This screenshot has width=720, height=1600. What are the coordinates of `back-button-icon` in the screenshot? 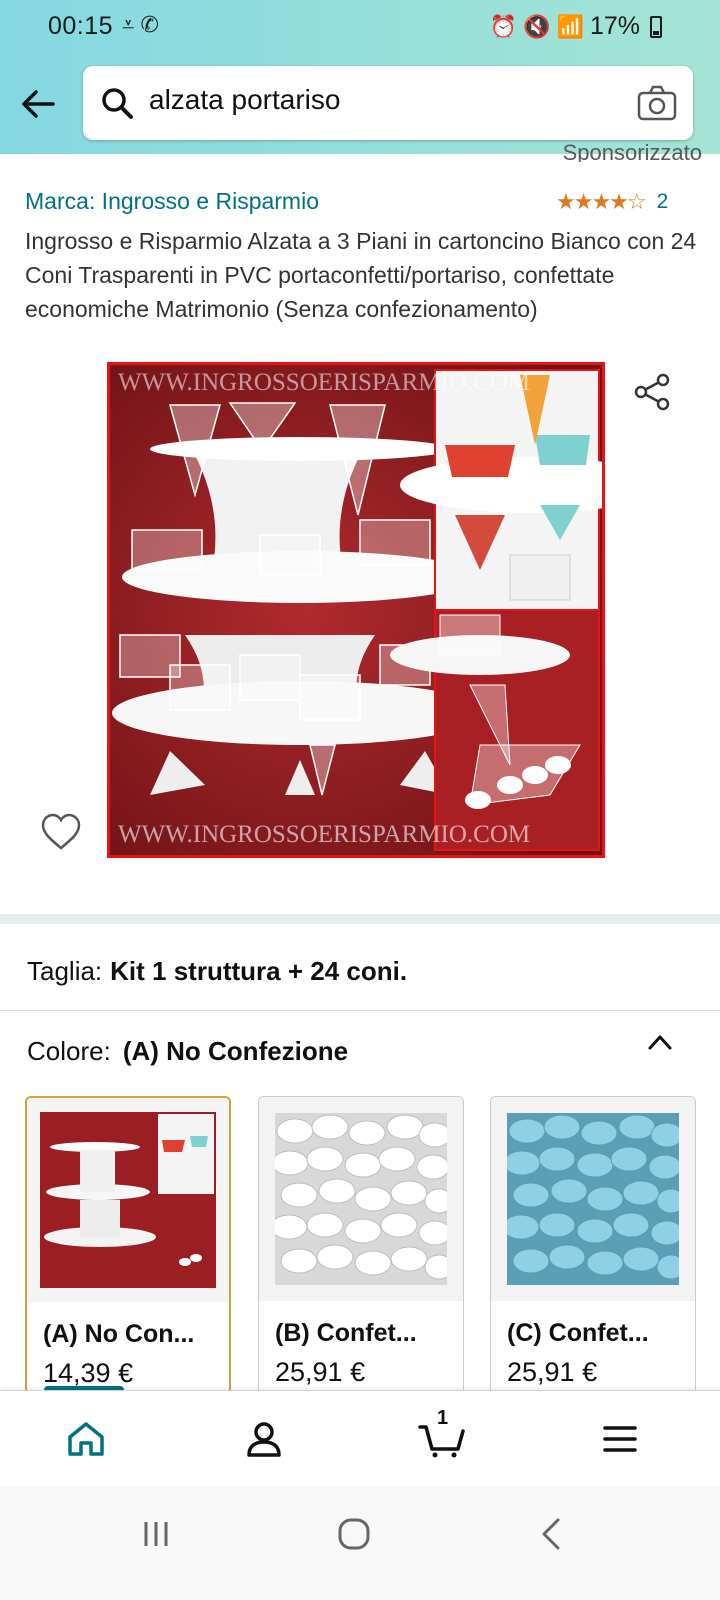 It's located at (552, 1534).